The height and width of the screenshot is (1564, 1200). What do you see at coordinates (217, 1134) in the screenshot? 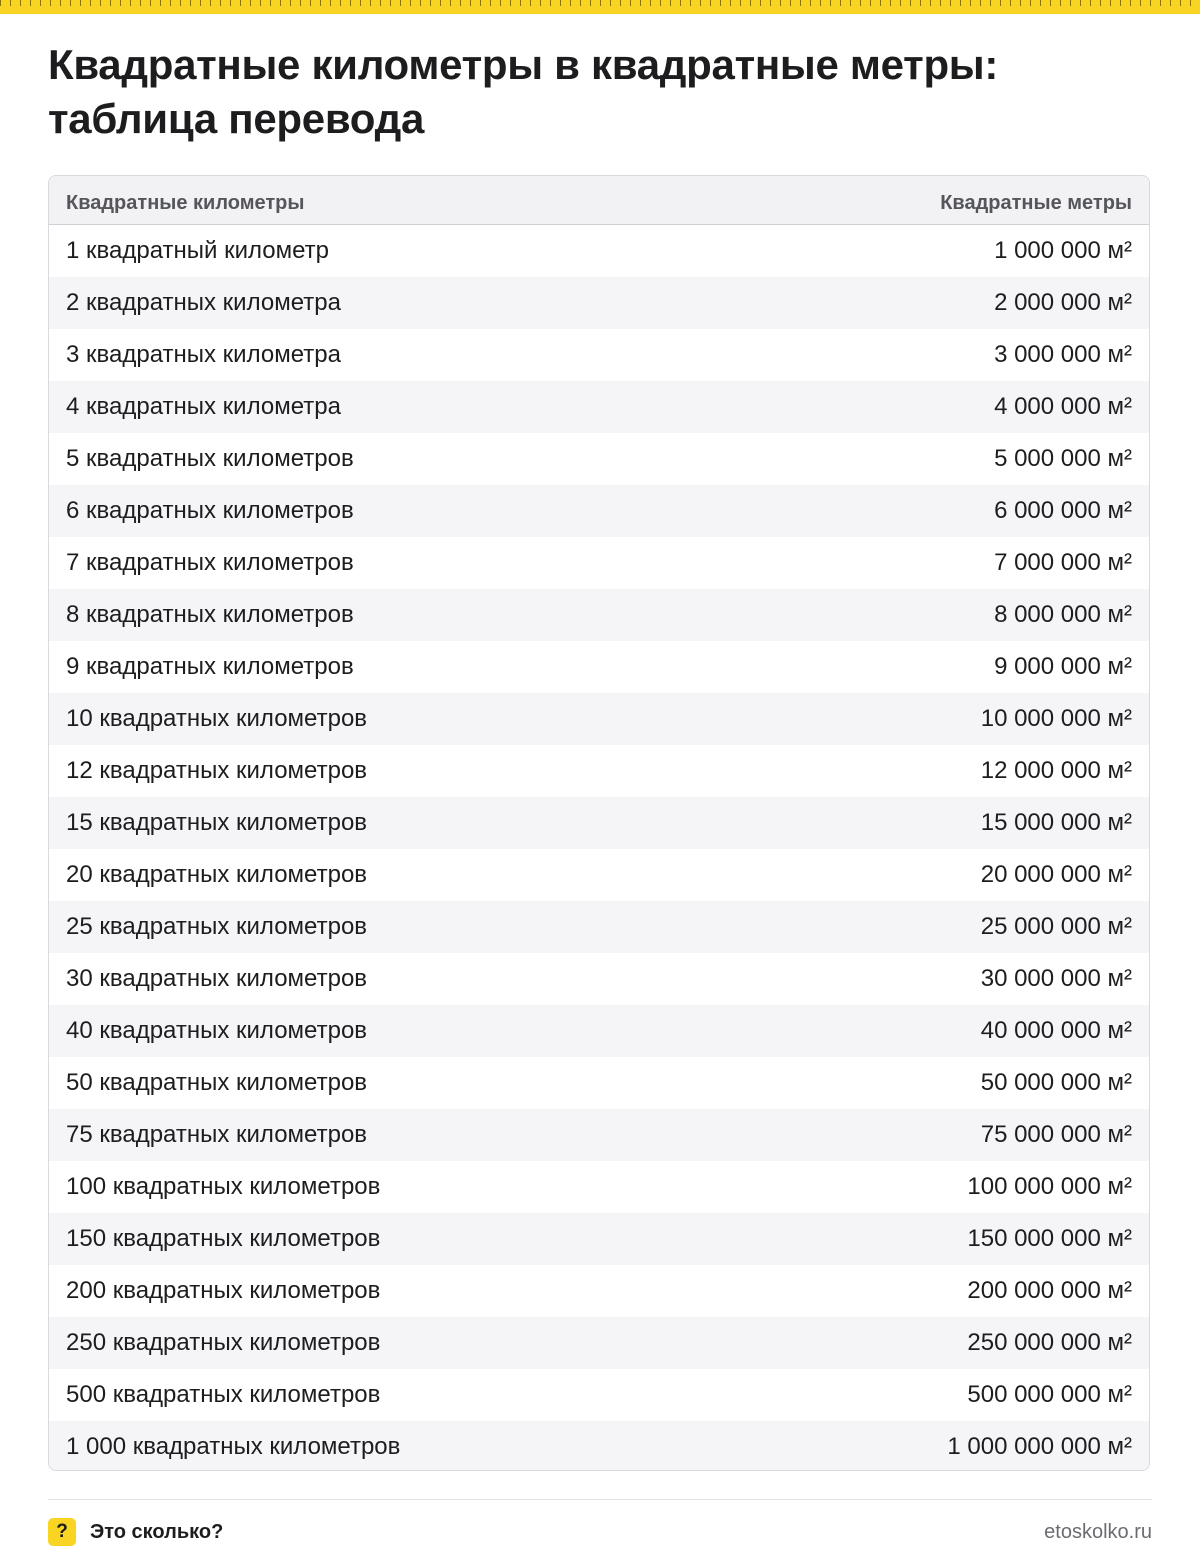
I see `cell-square-kilometers: 75 квадратных километров` at bounding box center [217, 1134].